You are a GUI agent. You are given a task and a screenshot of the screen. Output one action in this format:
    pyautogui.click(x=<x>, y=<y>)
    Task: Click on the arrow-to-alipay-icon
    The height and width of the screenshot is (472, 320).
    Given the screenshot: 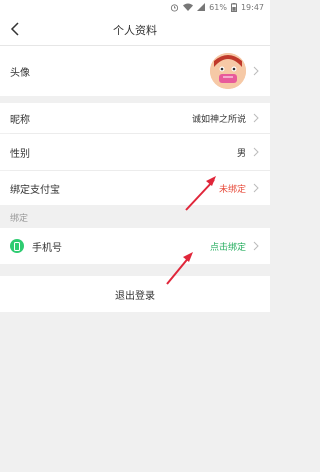 What is the action you would take?
    pyautogui.click(x=200, y=193)
    